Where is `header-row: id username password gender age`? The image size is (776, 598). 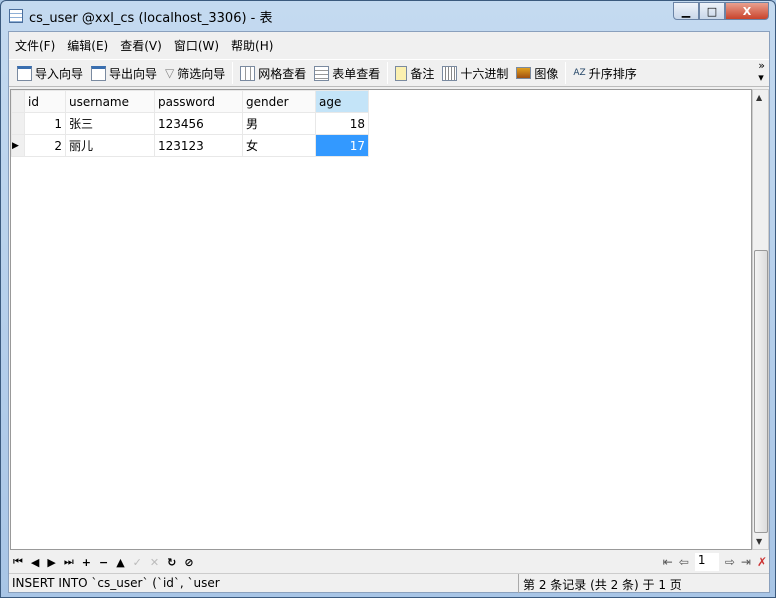 header-row: id username password gender age is located at coordinates (190, 101).